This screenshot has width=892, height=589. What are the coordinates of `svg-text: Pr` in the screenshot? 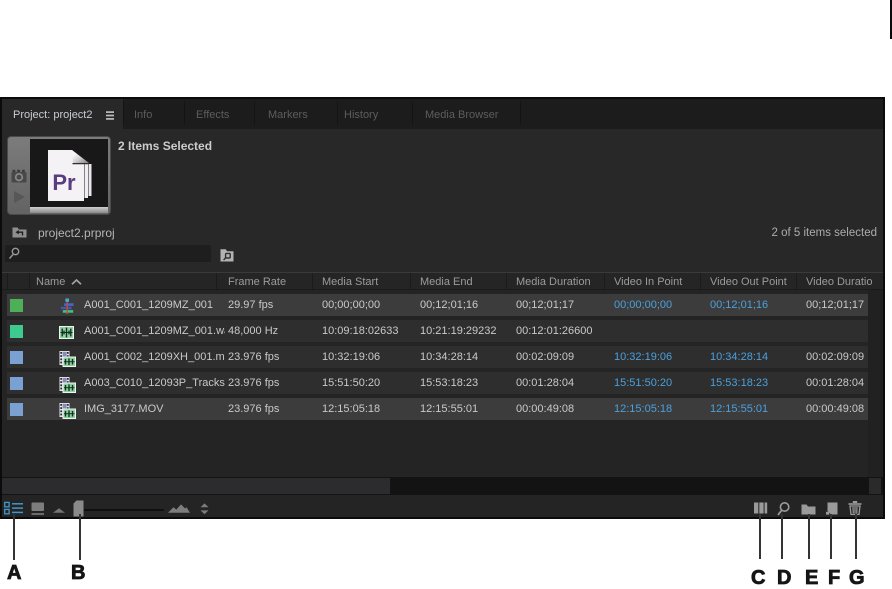 It's located at (64, 182).